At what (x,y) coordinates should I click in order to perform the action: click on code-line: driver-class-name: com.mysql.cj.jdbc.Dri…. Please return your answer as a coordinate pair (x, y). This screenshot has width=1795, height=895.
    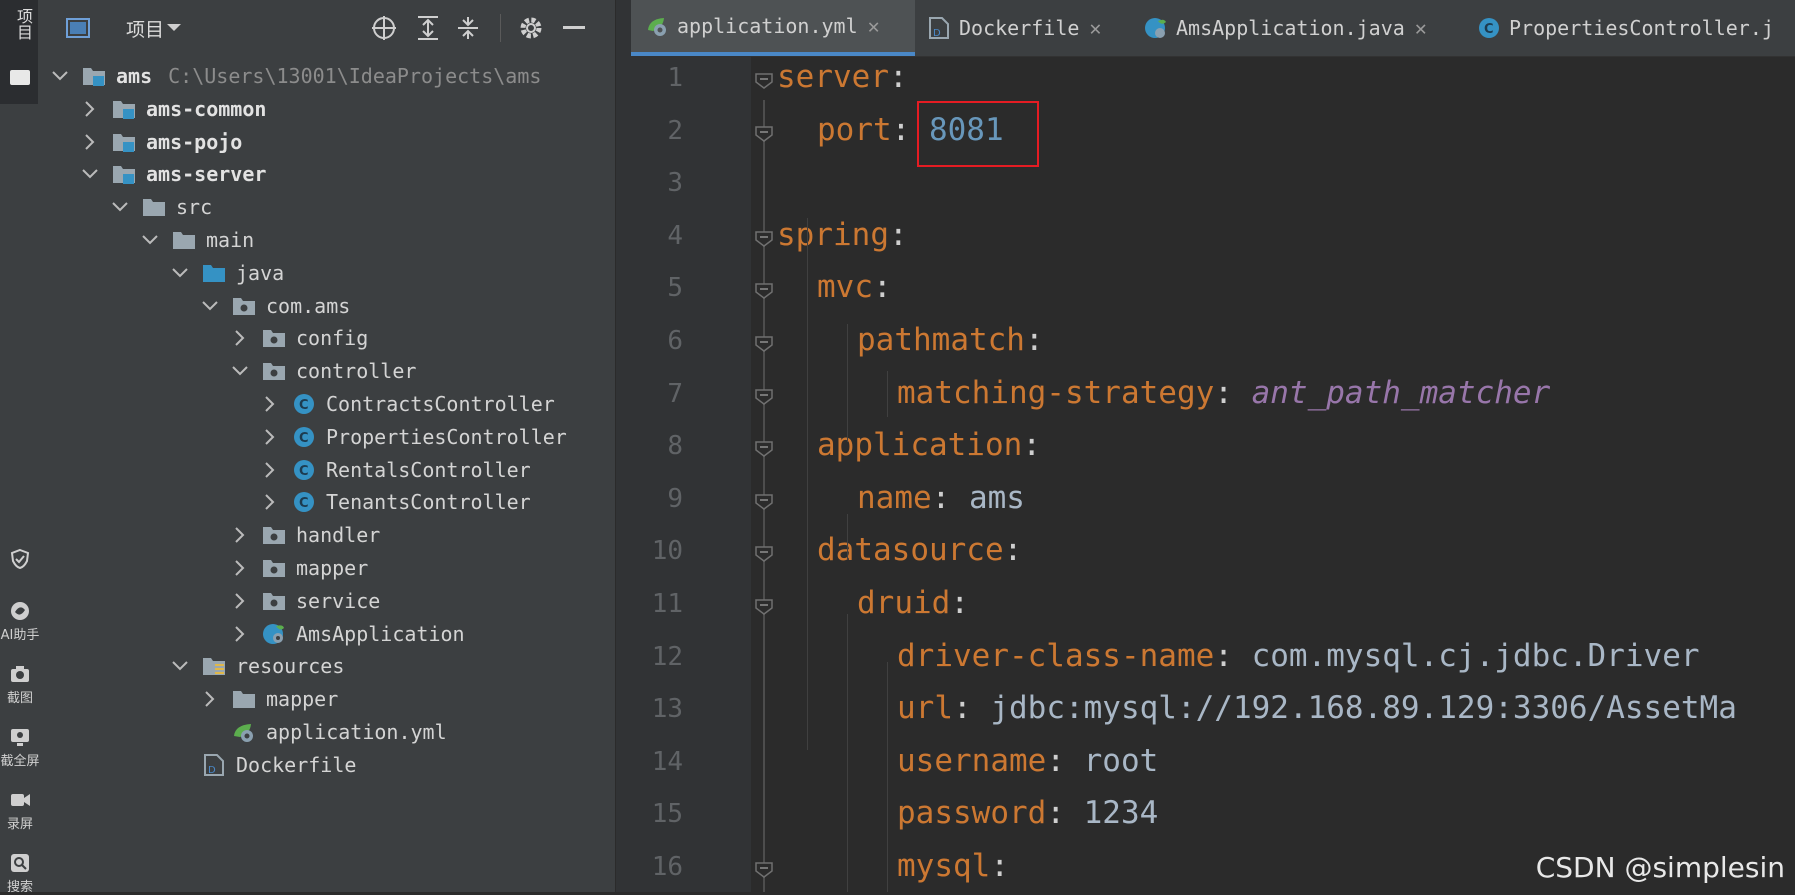
    Looking at the image, I should click on (1298, 656).